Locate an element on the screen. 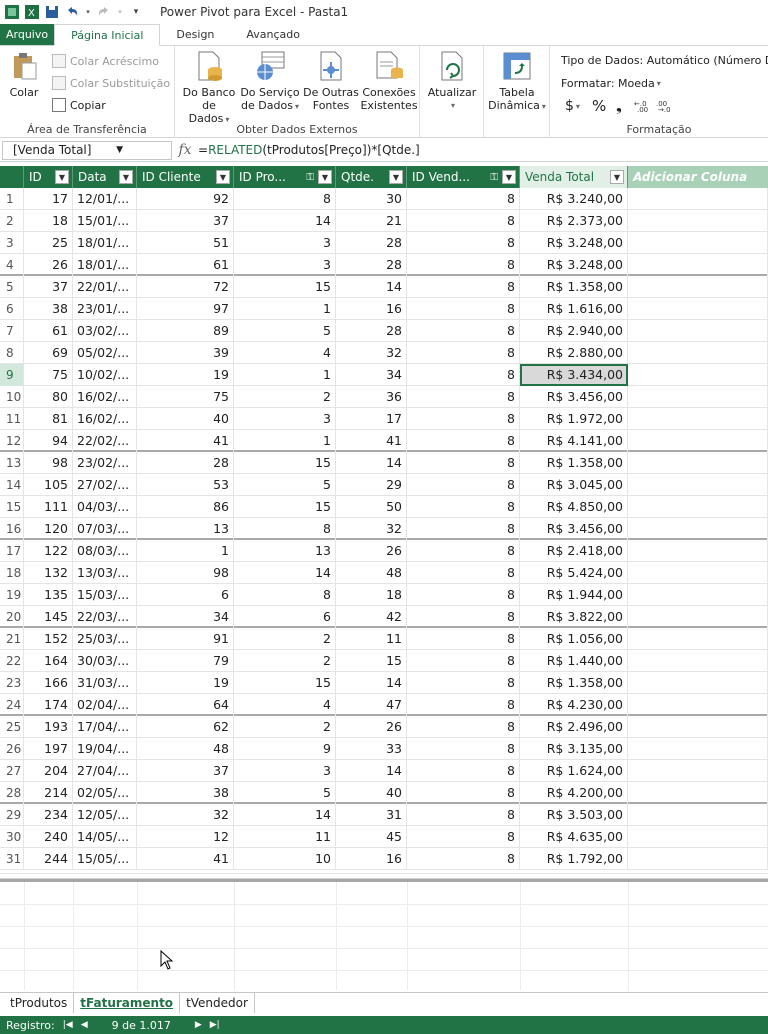 The height and width of the screenshot is (1034, 768). cell-id: 132 is located at coordinates (48, 573).